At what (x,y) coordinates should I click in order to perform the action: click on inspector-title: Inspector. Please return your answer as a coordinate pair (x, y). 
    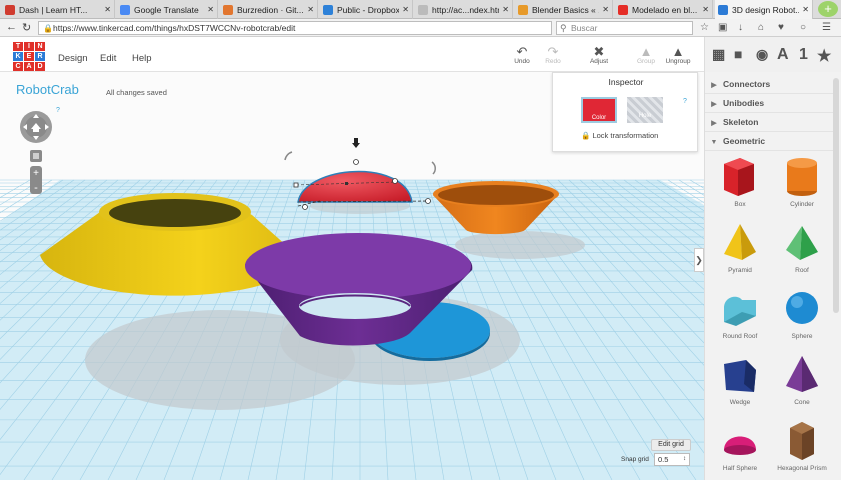
    Looking at the image, I should click on (626, 82).